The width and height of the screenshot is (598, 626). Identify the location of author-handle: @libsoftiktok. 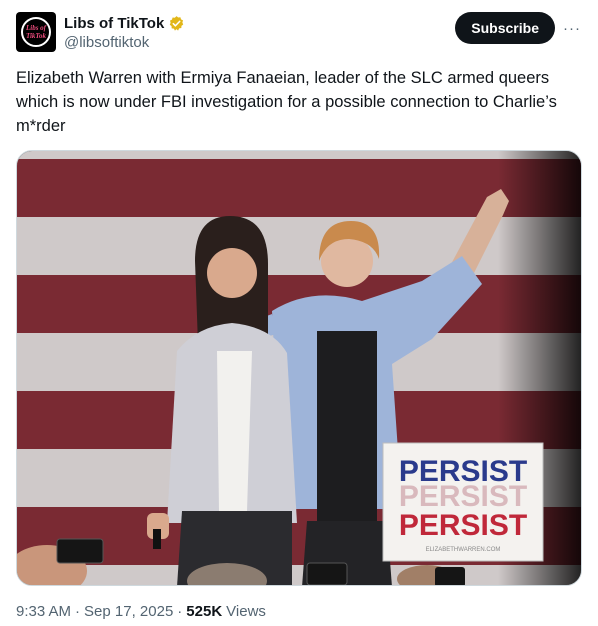
(124, 42).